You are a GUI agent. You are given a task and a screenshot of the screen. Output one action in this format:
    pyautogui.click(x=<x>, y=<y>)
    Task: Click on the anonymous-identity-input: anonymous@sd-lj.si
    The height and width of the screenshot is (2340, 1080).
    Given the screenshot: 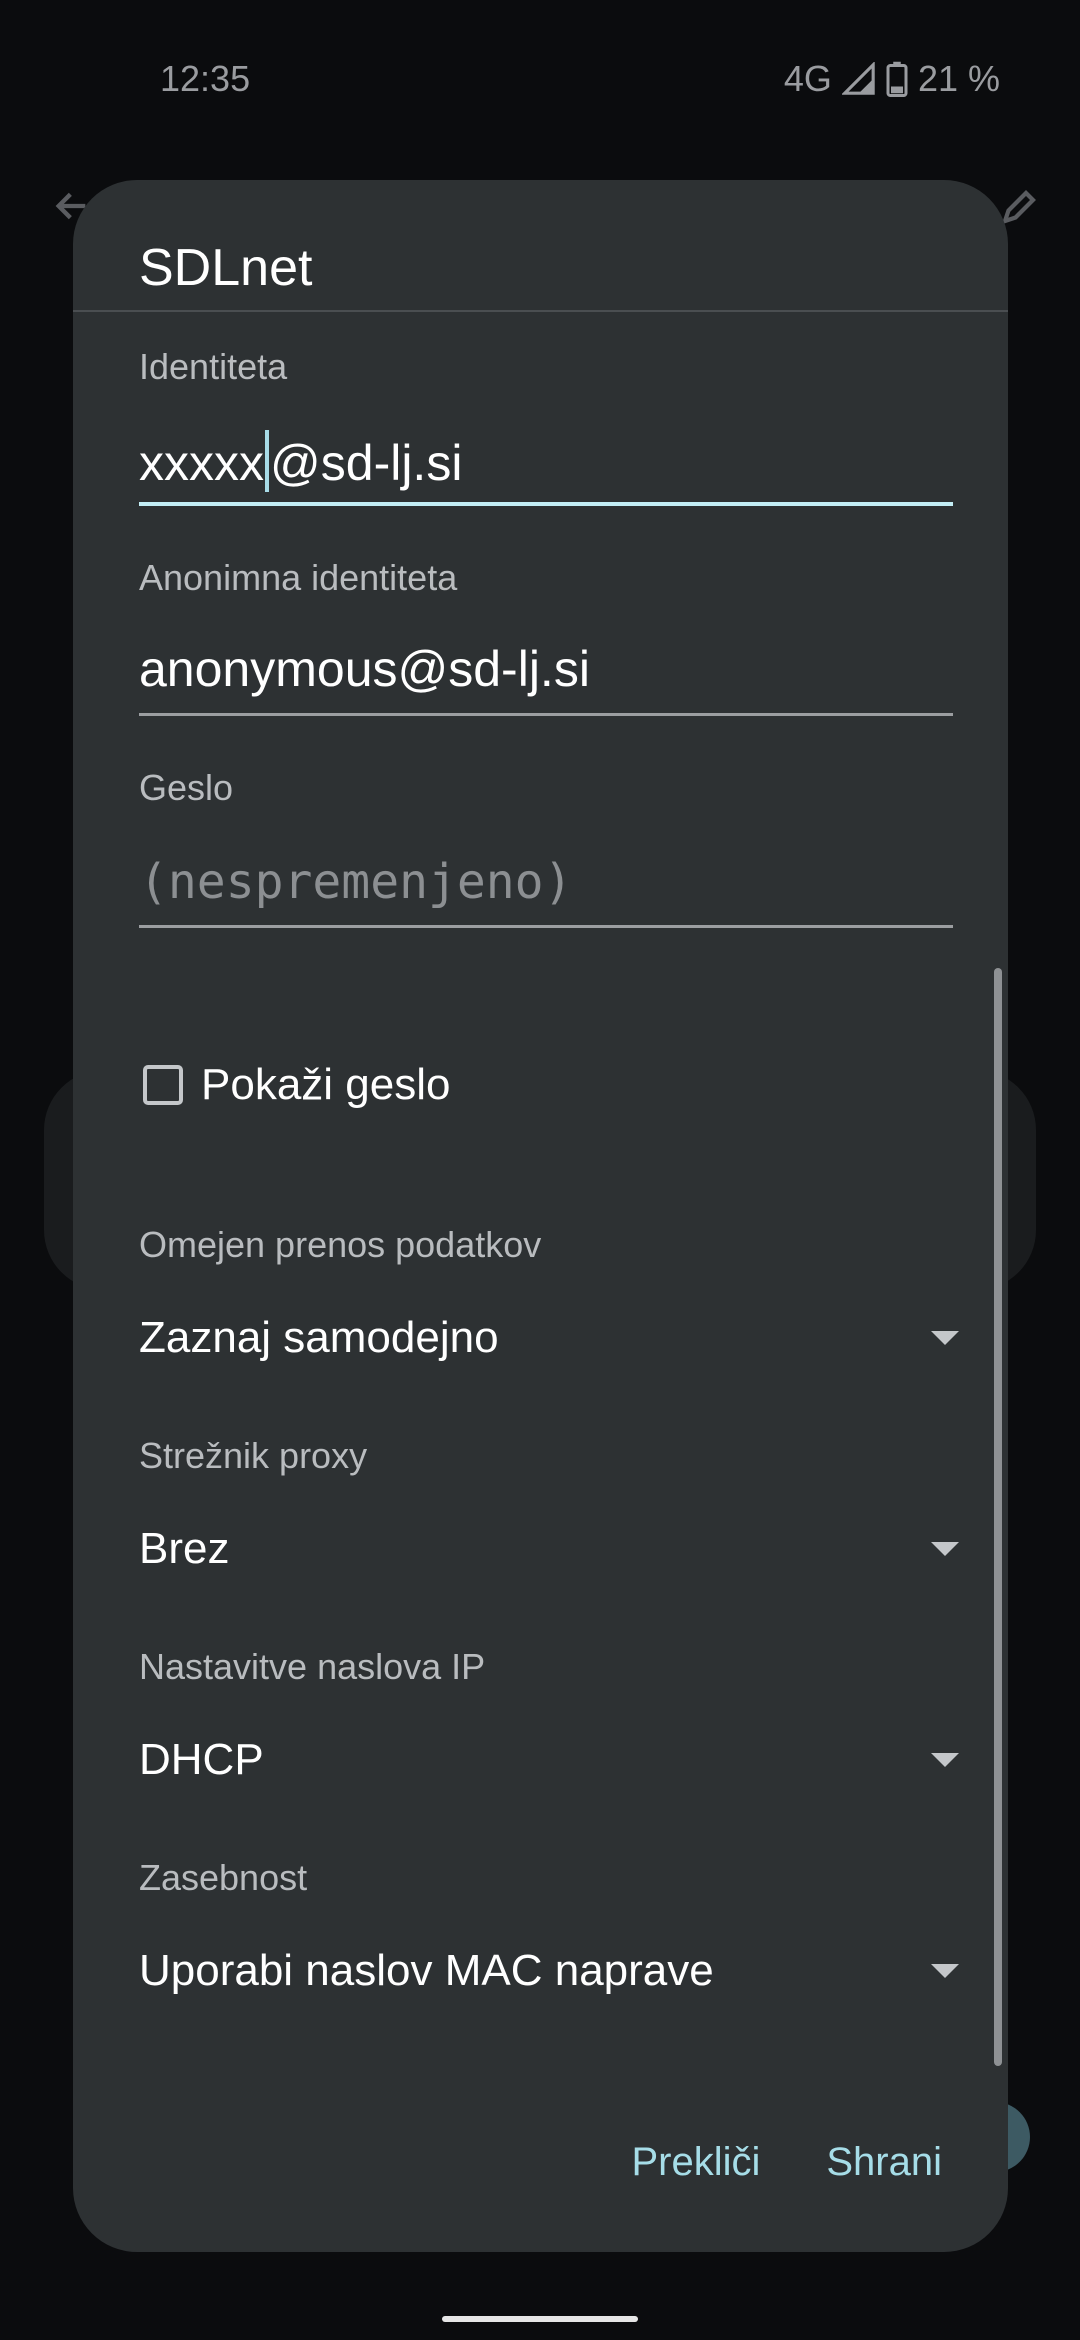 What is the action you would take?
    pyautogui.click(x=364, y=669)
    